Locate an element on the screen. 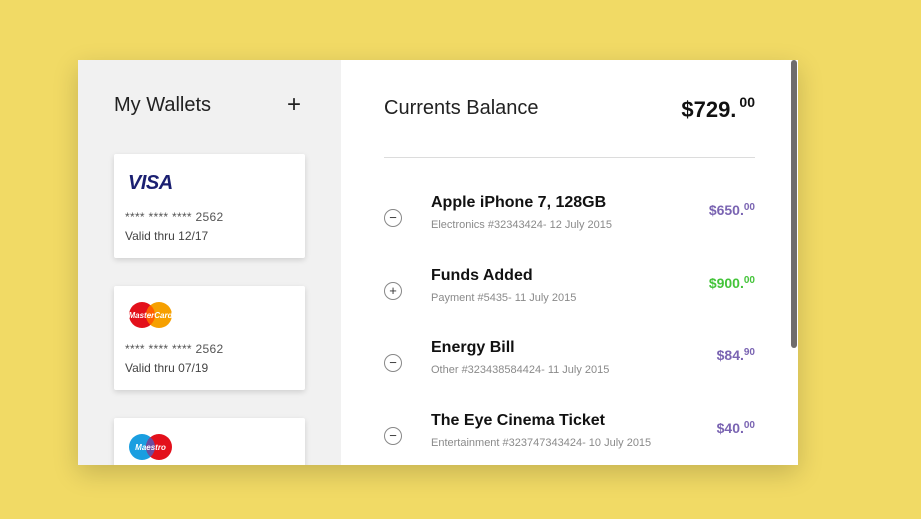 This screenshot has height=519, width=921. transaction-amount-main: $40. is located at coordinates (730, 428).